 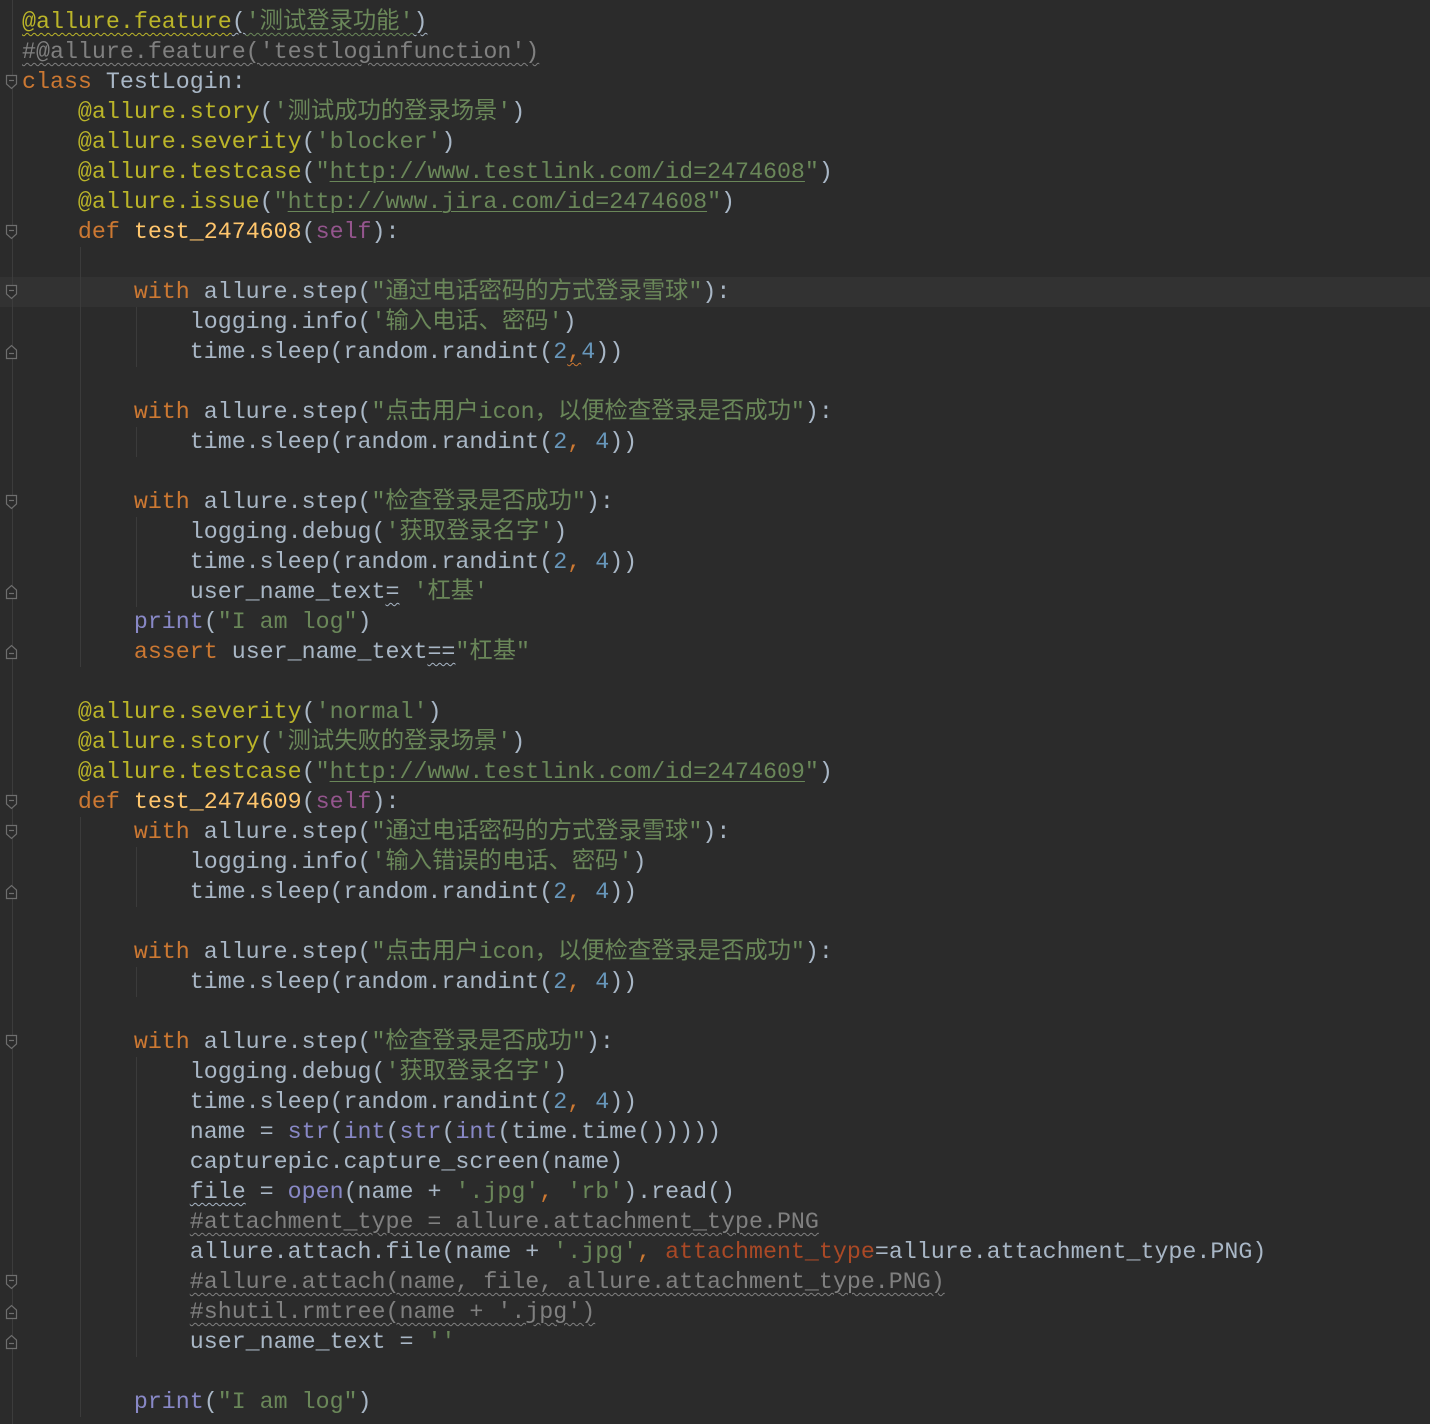 I want to click on builtin-token: print, so click(x=168, y=622).